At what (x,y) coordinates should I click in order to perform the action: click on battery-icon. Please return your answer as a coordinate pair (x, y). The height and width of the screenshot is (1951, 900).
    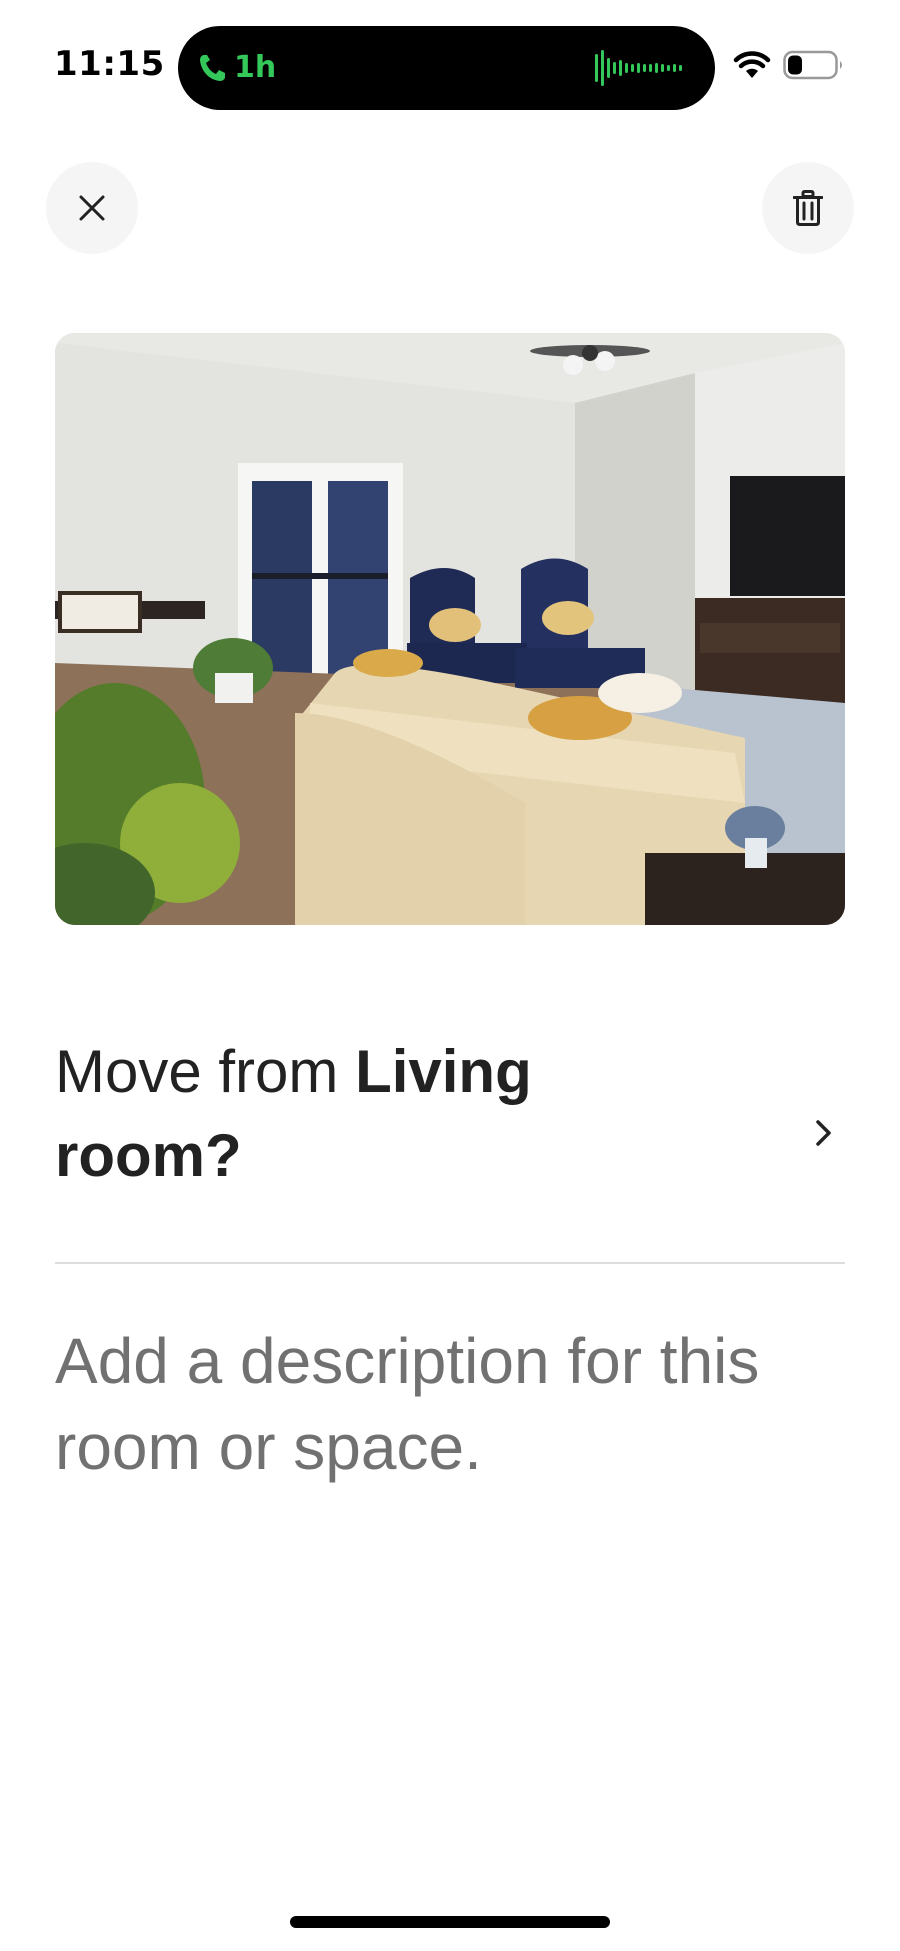
    Looking at the image, I should click on (812, 65).